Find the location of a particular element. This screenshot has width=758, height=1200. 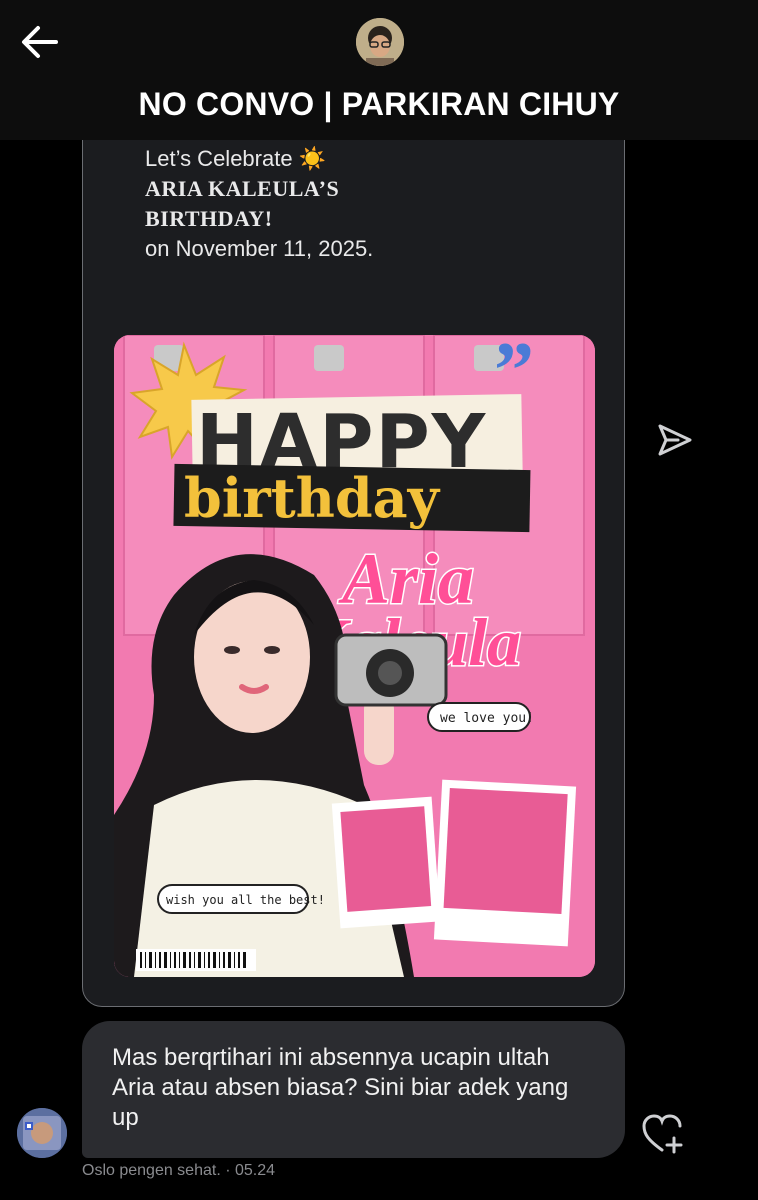

barcode is located at coordinates (196, 960).